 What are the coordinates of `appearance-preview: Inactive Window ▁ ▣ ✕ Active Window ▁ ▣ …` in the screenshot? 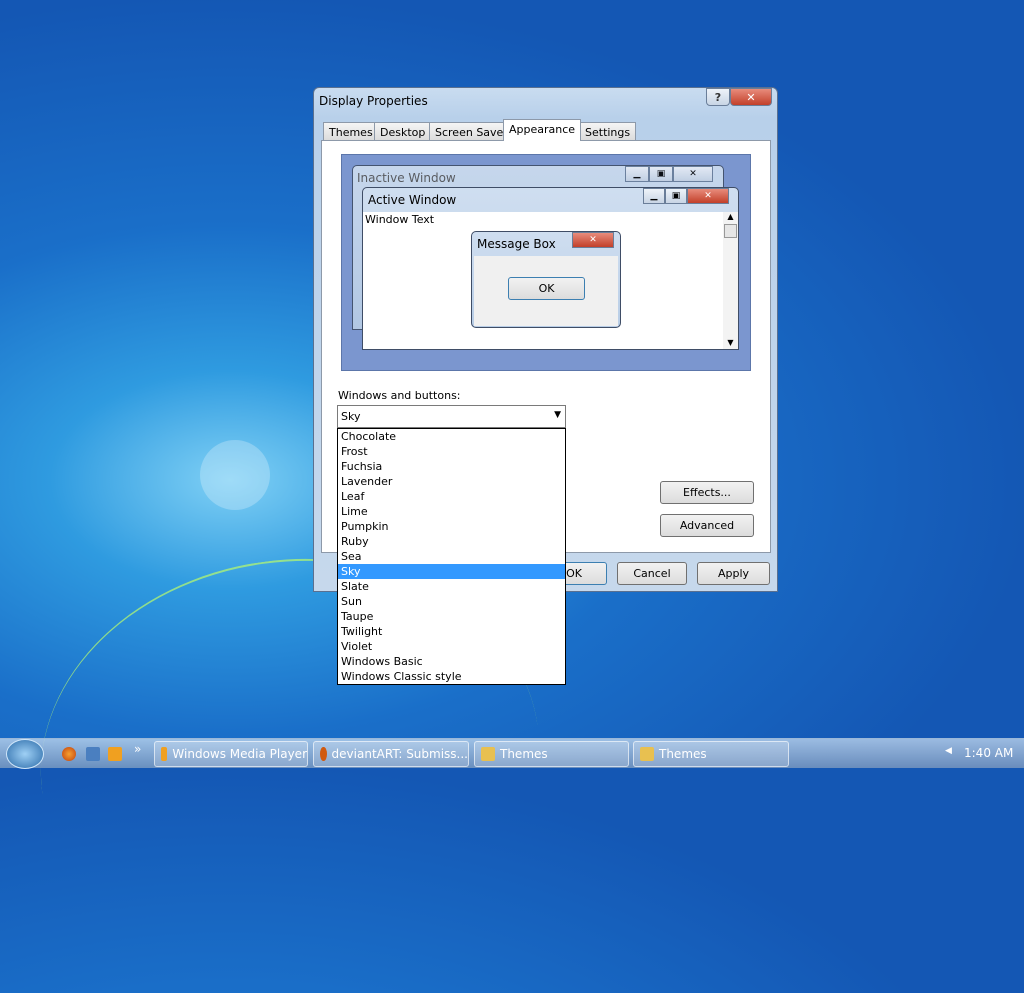 It's located at (546, 262).